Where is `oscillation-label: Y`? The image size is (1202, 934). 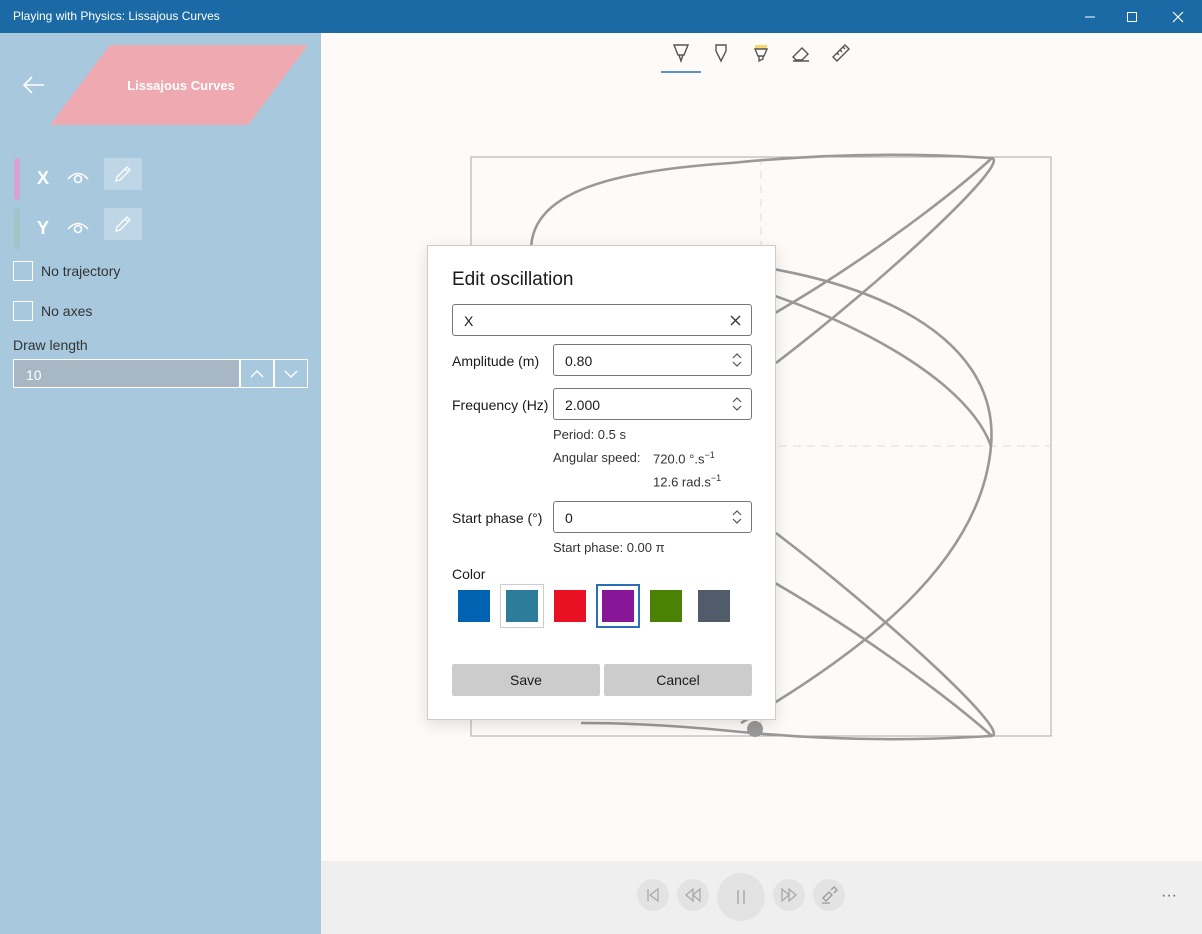
oscillation-label: Y is located at coordinates (43, 228).